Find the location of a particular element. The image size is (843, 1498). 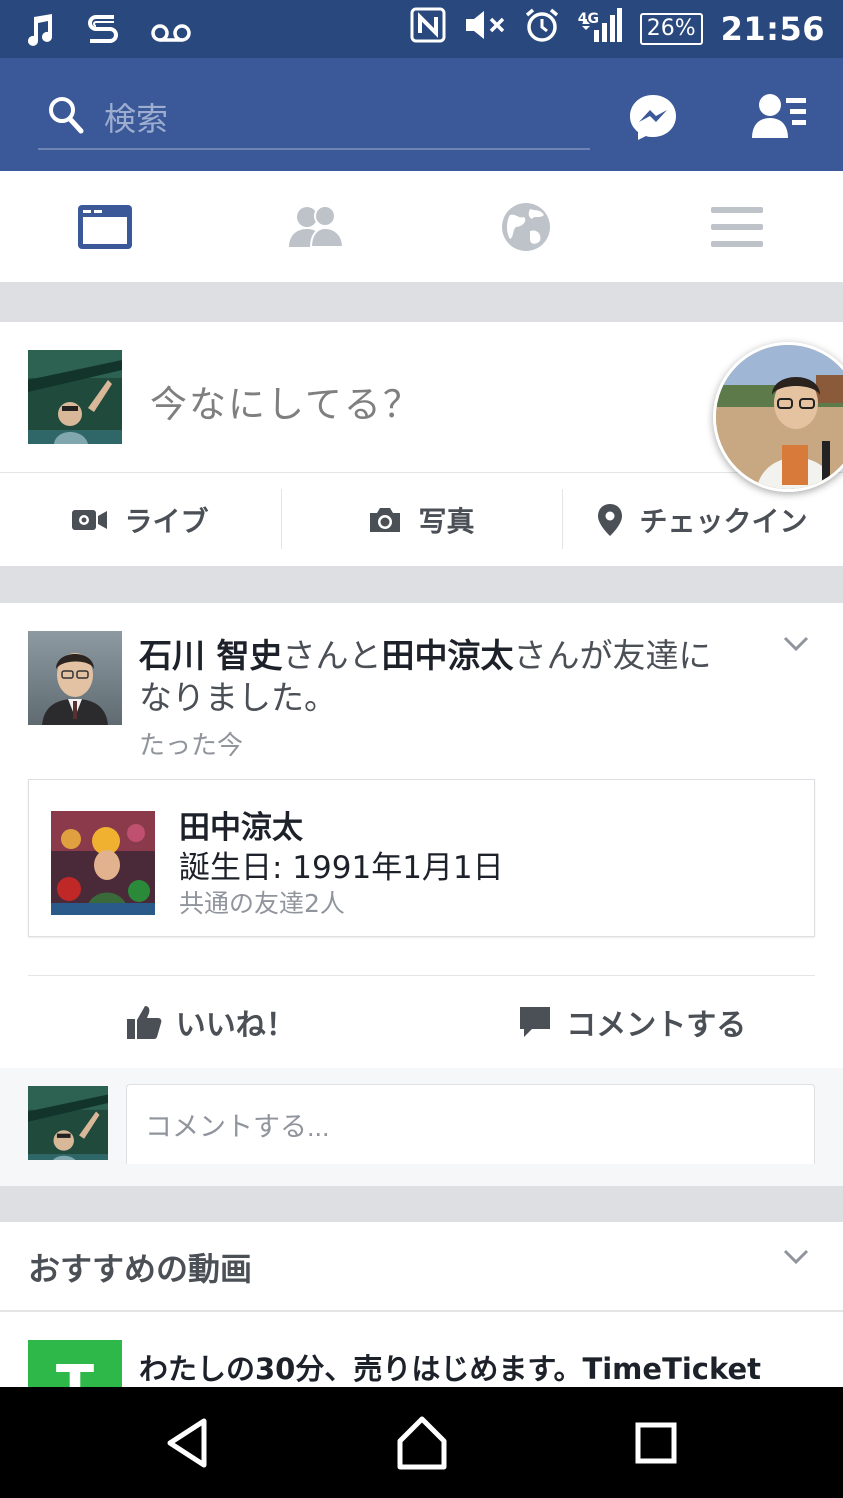

mute-icon is located at coordinates (485, 29).